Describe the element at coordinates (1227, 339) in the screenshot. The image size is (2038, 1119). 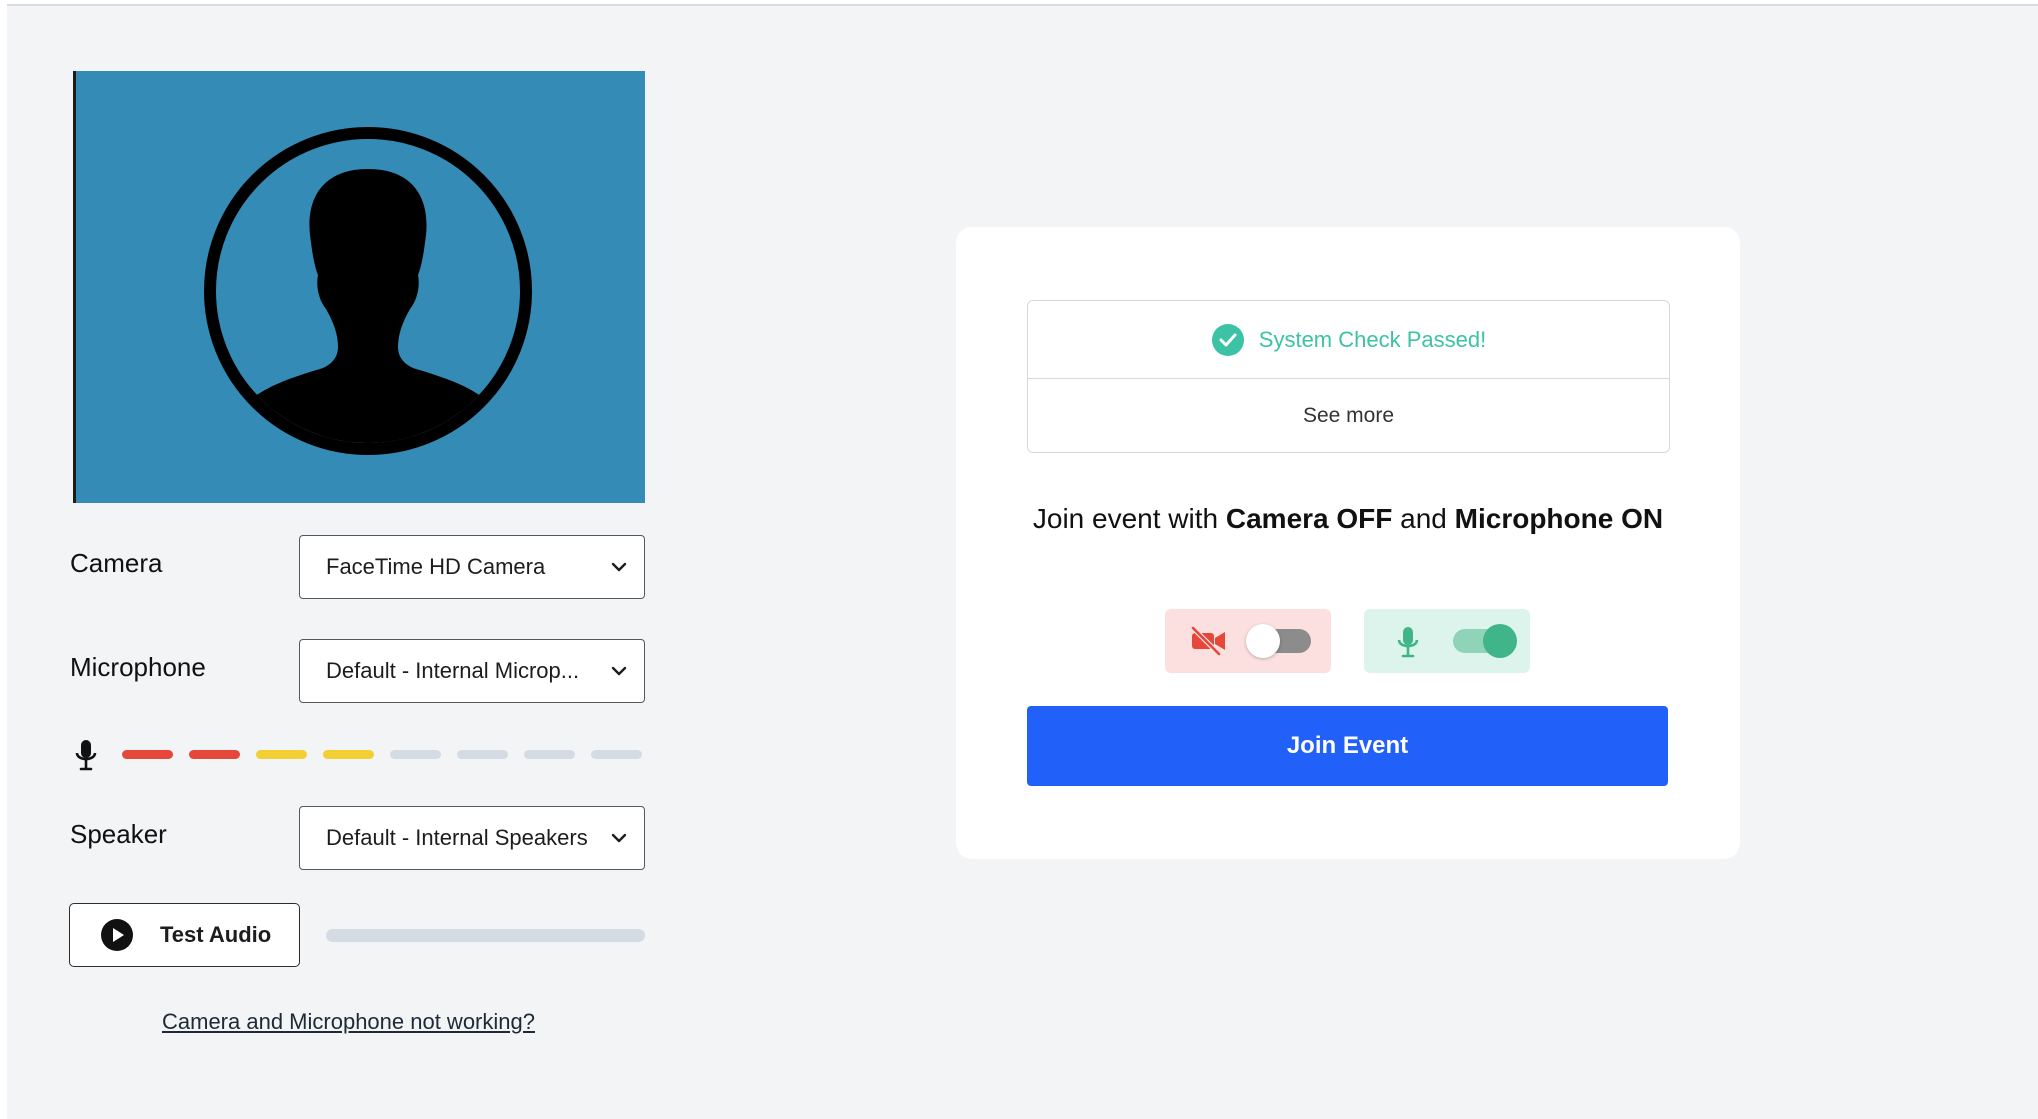
I see `check-circle-icon` at that location.